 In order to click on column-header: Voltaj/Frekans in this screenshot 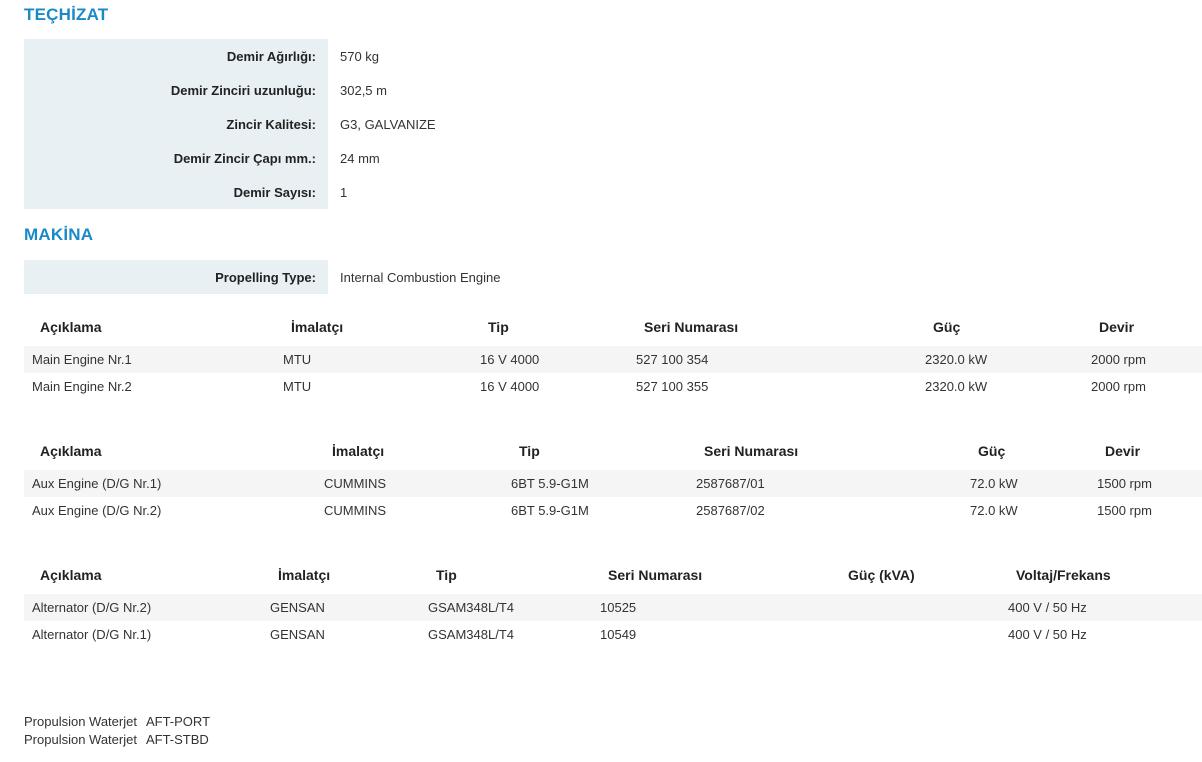, I will do `click(1063, 575)`.